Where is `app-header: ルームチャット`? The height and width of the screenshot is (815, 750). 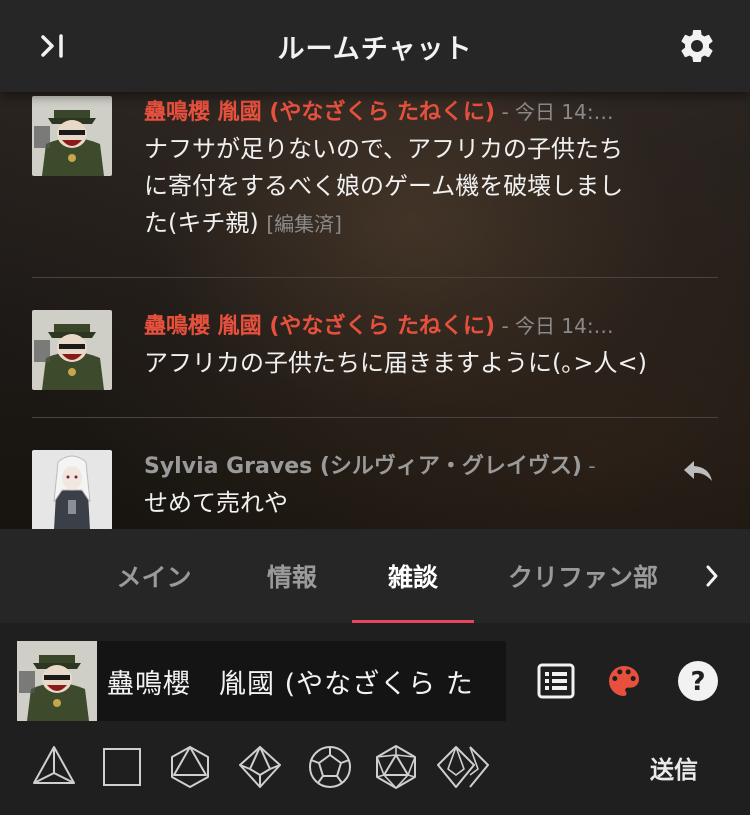
app-header: ルームチャット is located at coordinates (375, 46).